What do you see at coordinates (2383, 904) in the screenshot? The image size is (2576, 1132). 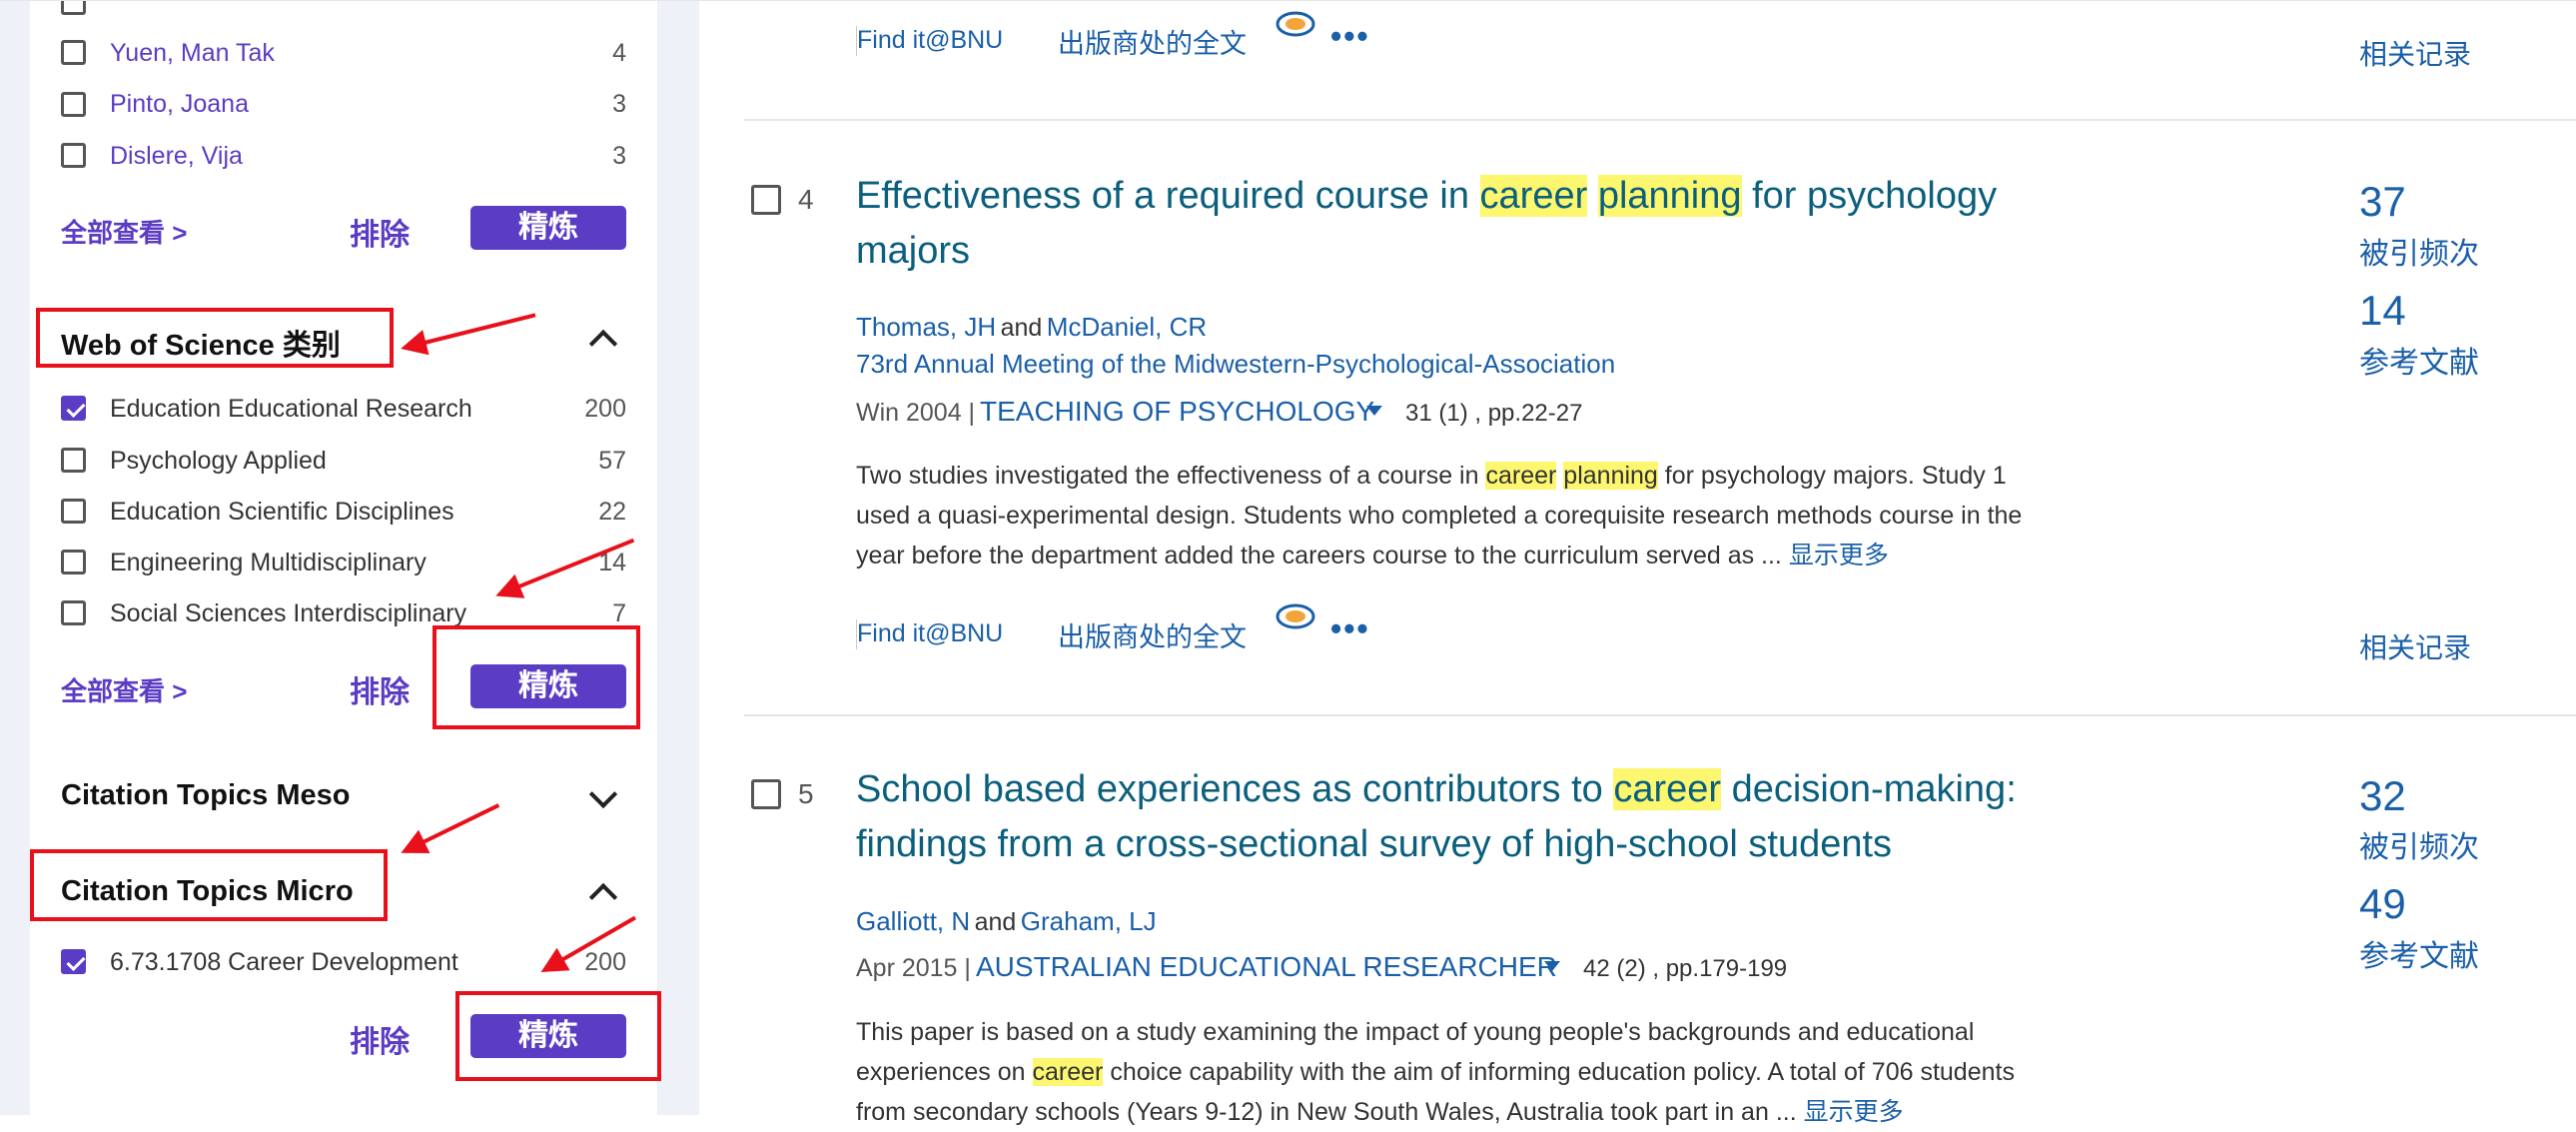 I see `references-count: 49` at bounding box center [2383, 904].